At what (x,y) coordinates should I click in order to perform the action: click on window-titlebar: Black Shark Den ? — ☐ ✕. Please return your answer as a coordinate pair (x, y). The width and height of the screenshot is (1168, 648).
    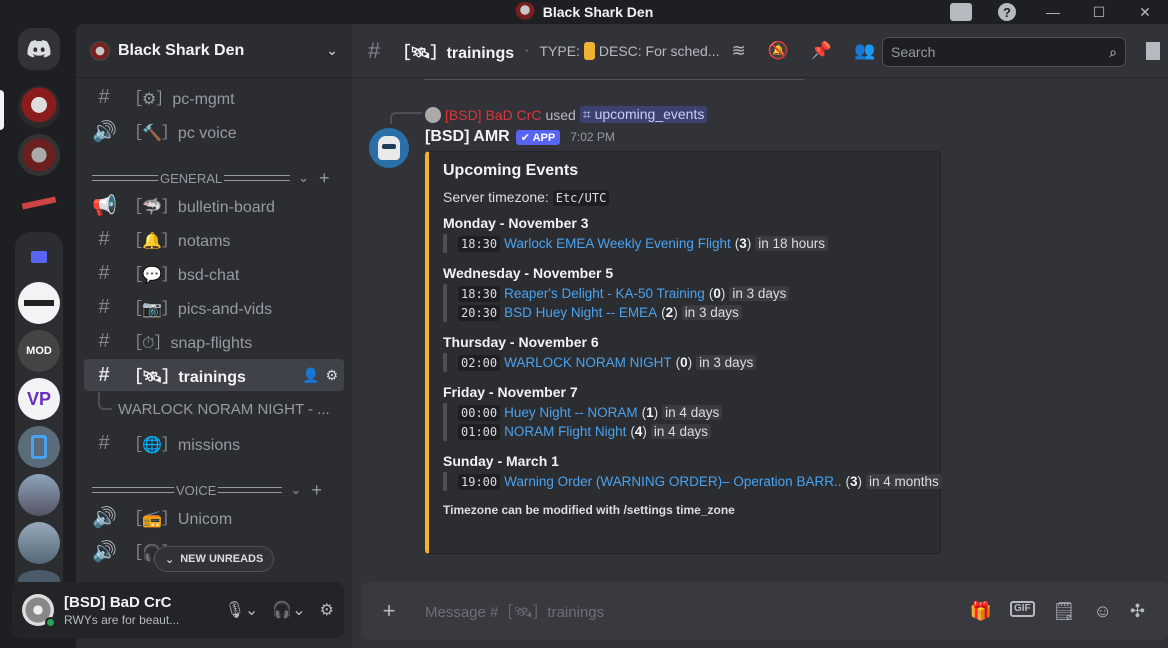
    Looking at the image, I should click on (584, 12).